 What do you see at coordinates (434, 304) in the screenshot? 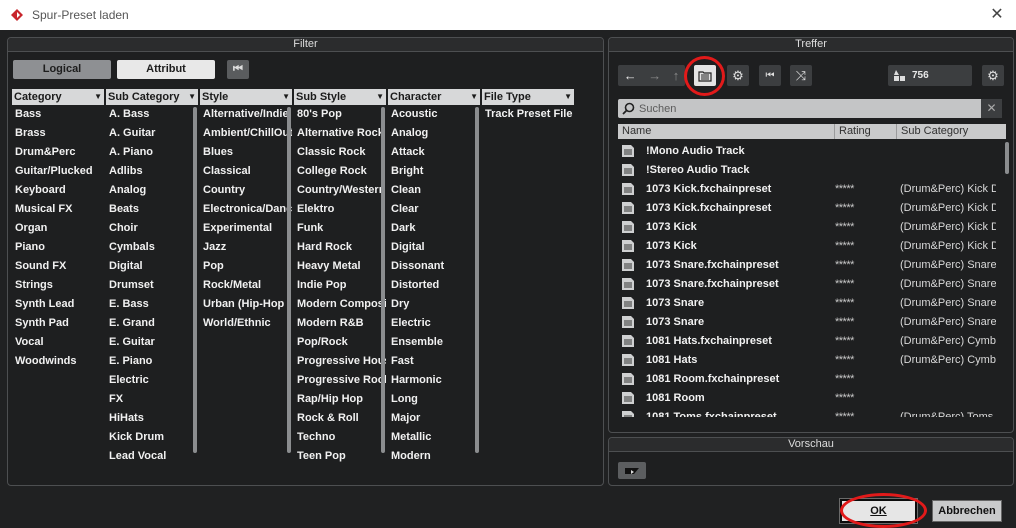
I see `filter-item: Dry` at bounding box center [434, 304].